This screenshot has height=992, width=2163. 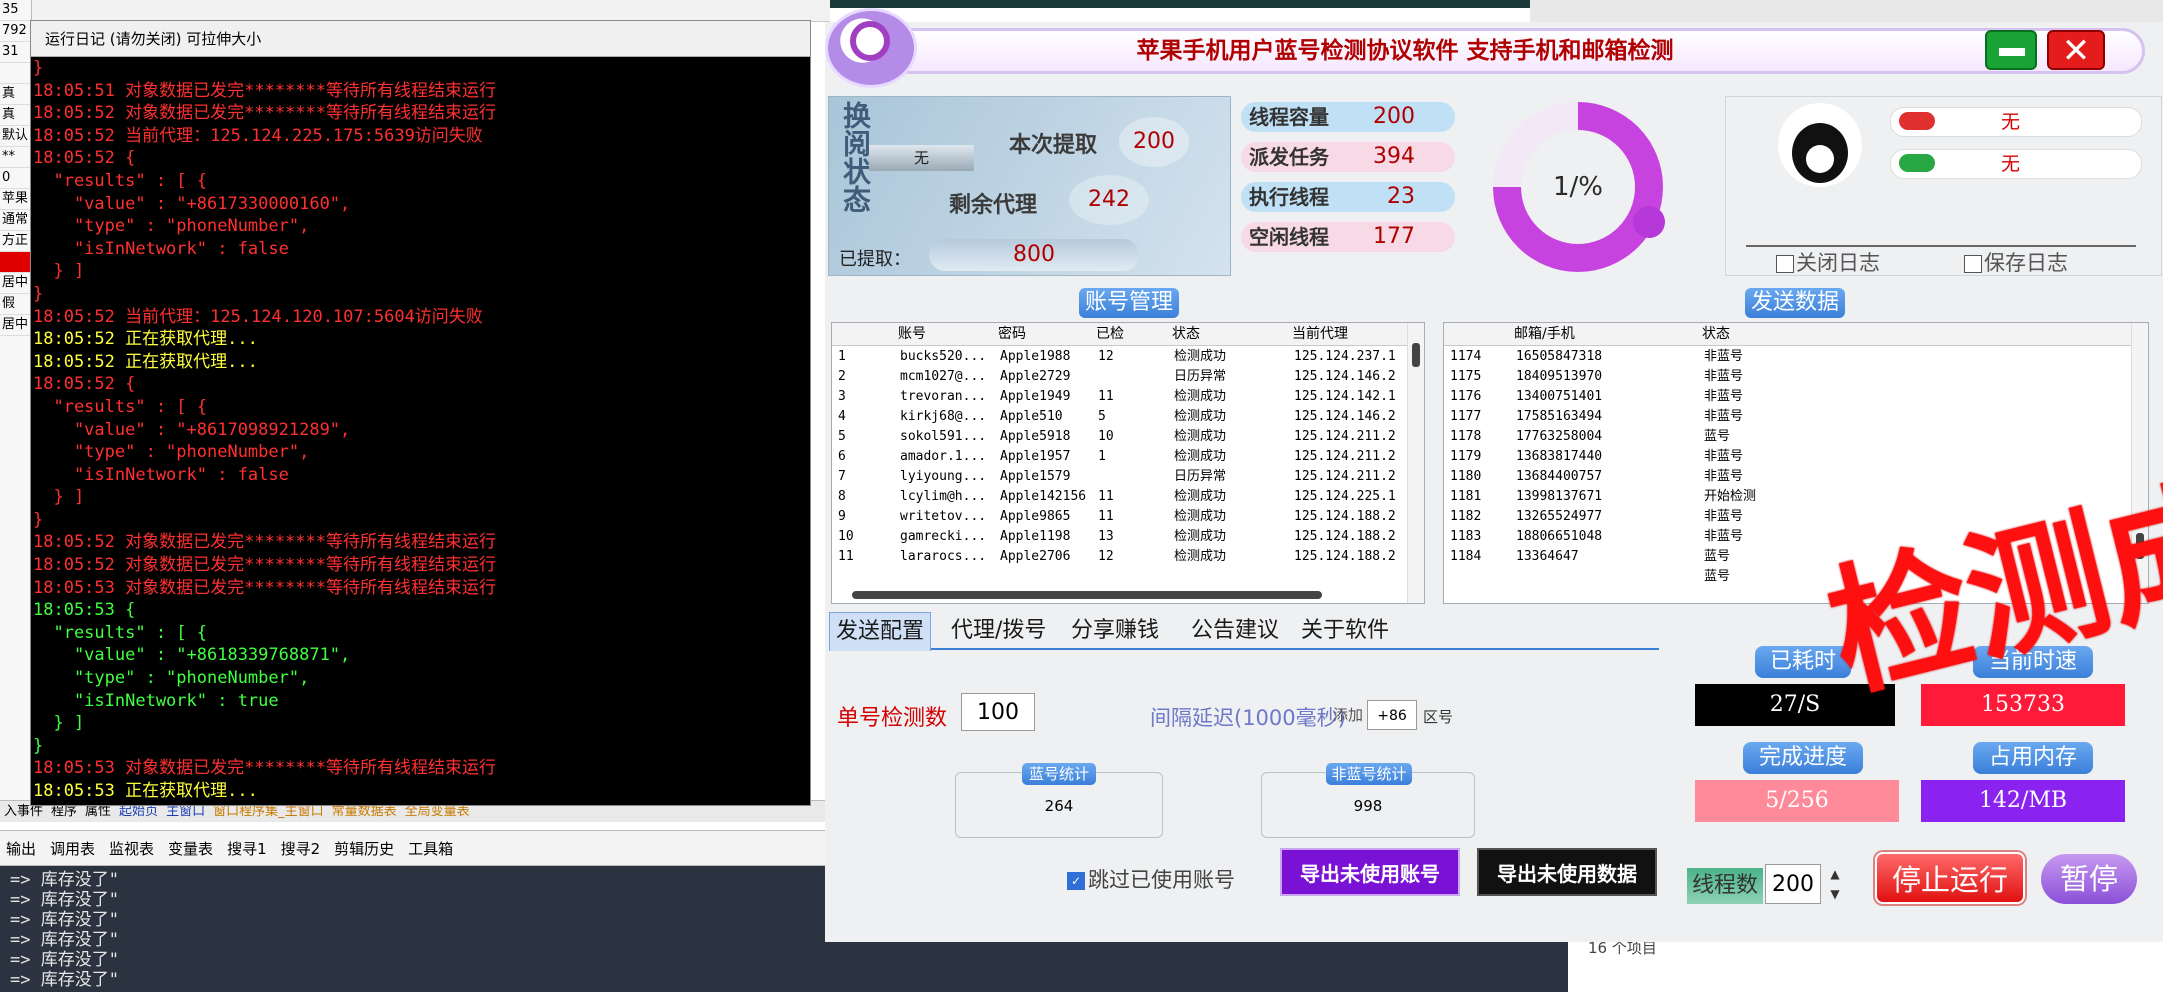 I want to click on table-cell: 125.124.188.2, so click(x=1345, y=536).